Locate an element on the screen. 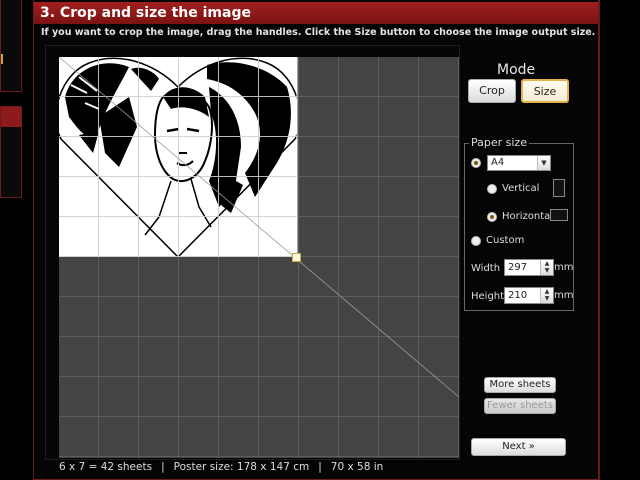 The height and width of the screenshot is (480, 640). height-value: 210 is located at coordinates (518, 295).